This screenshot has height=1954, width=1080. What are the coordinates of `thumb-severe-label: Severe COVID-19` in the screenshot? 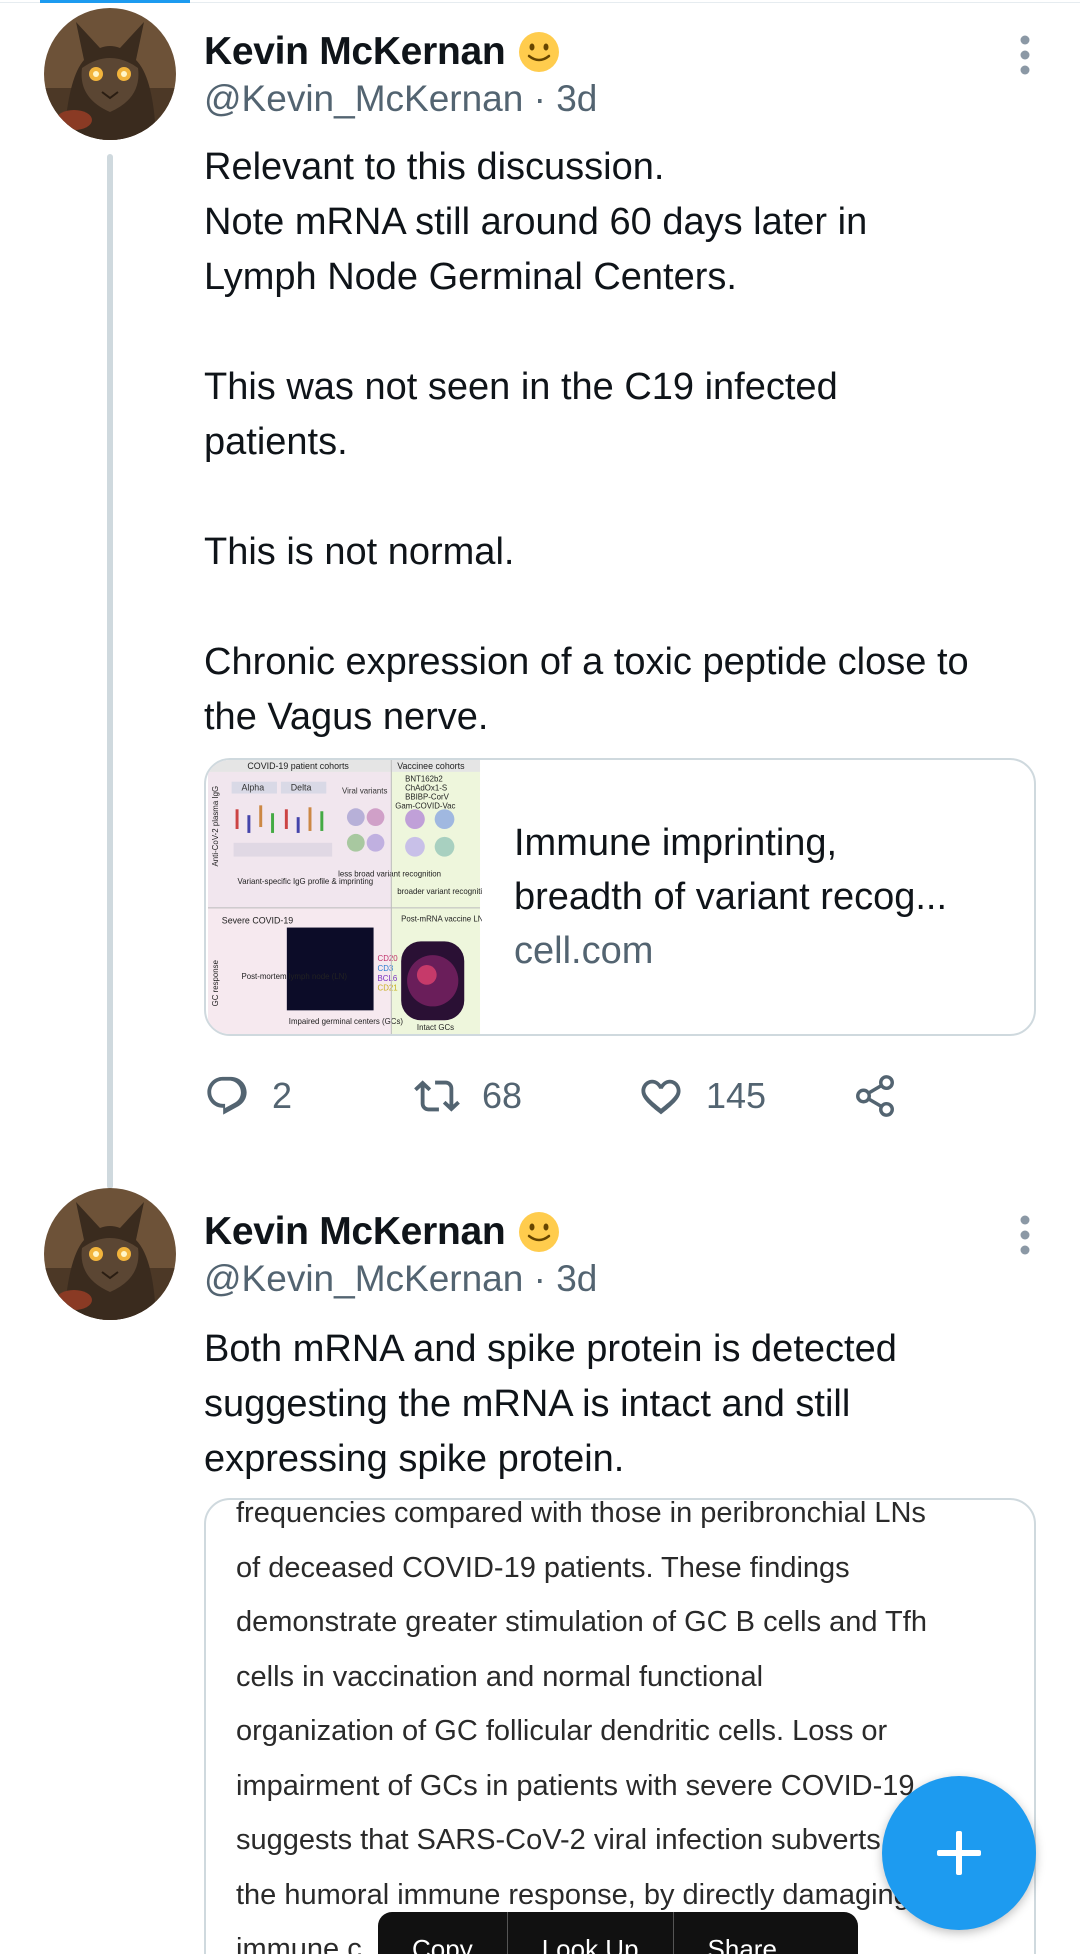 It's located at (257, 921).